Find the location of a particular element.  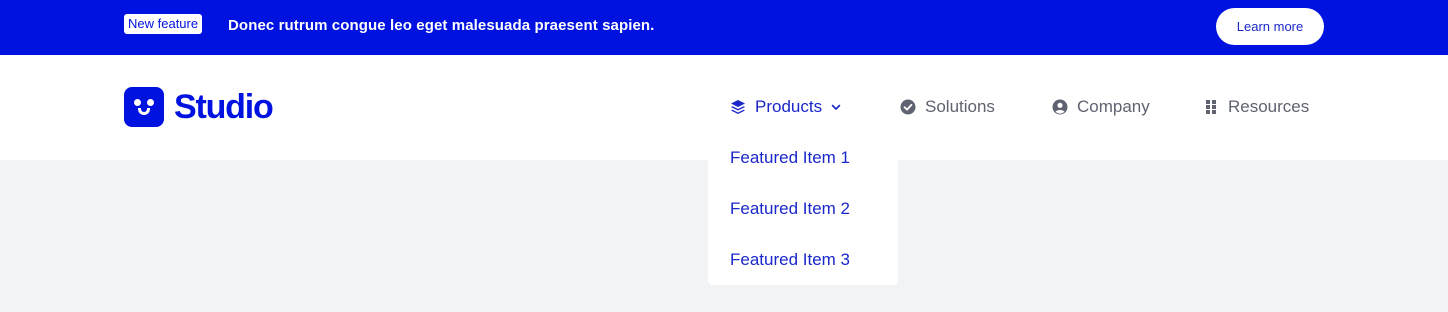

nav-company: Company is located at coordinates (1101, 107).